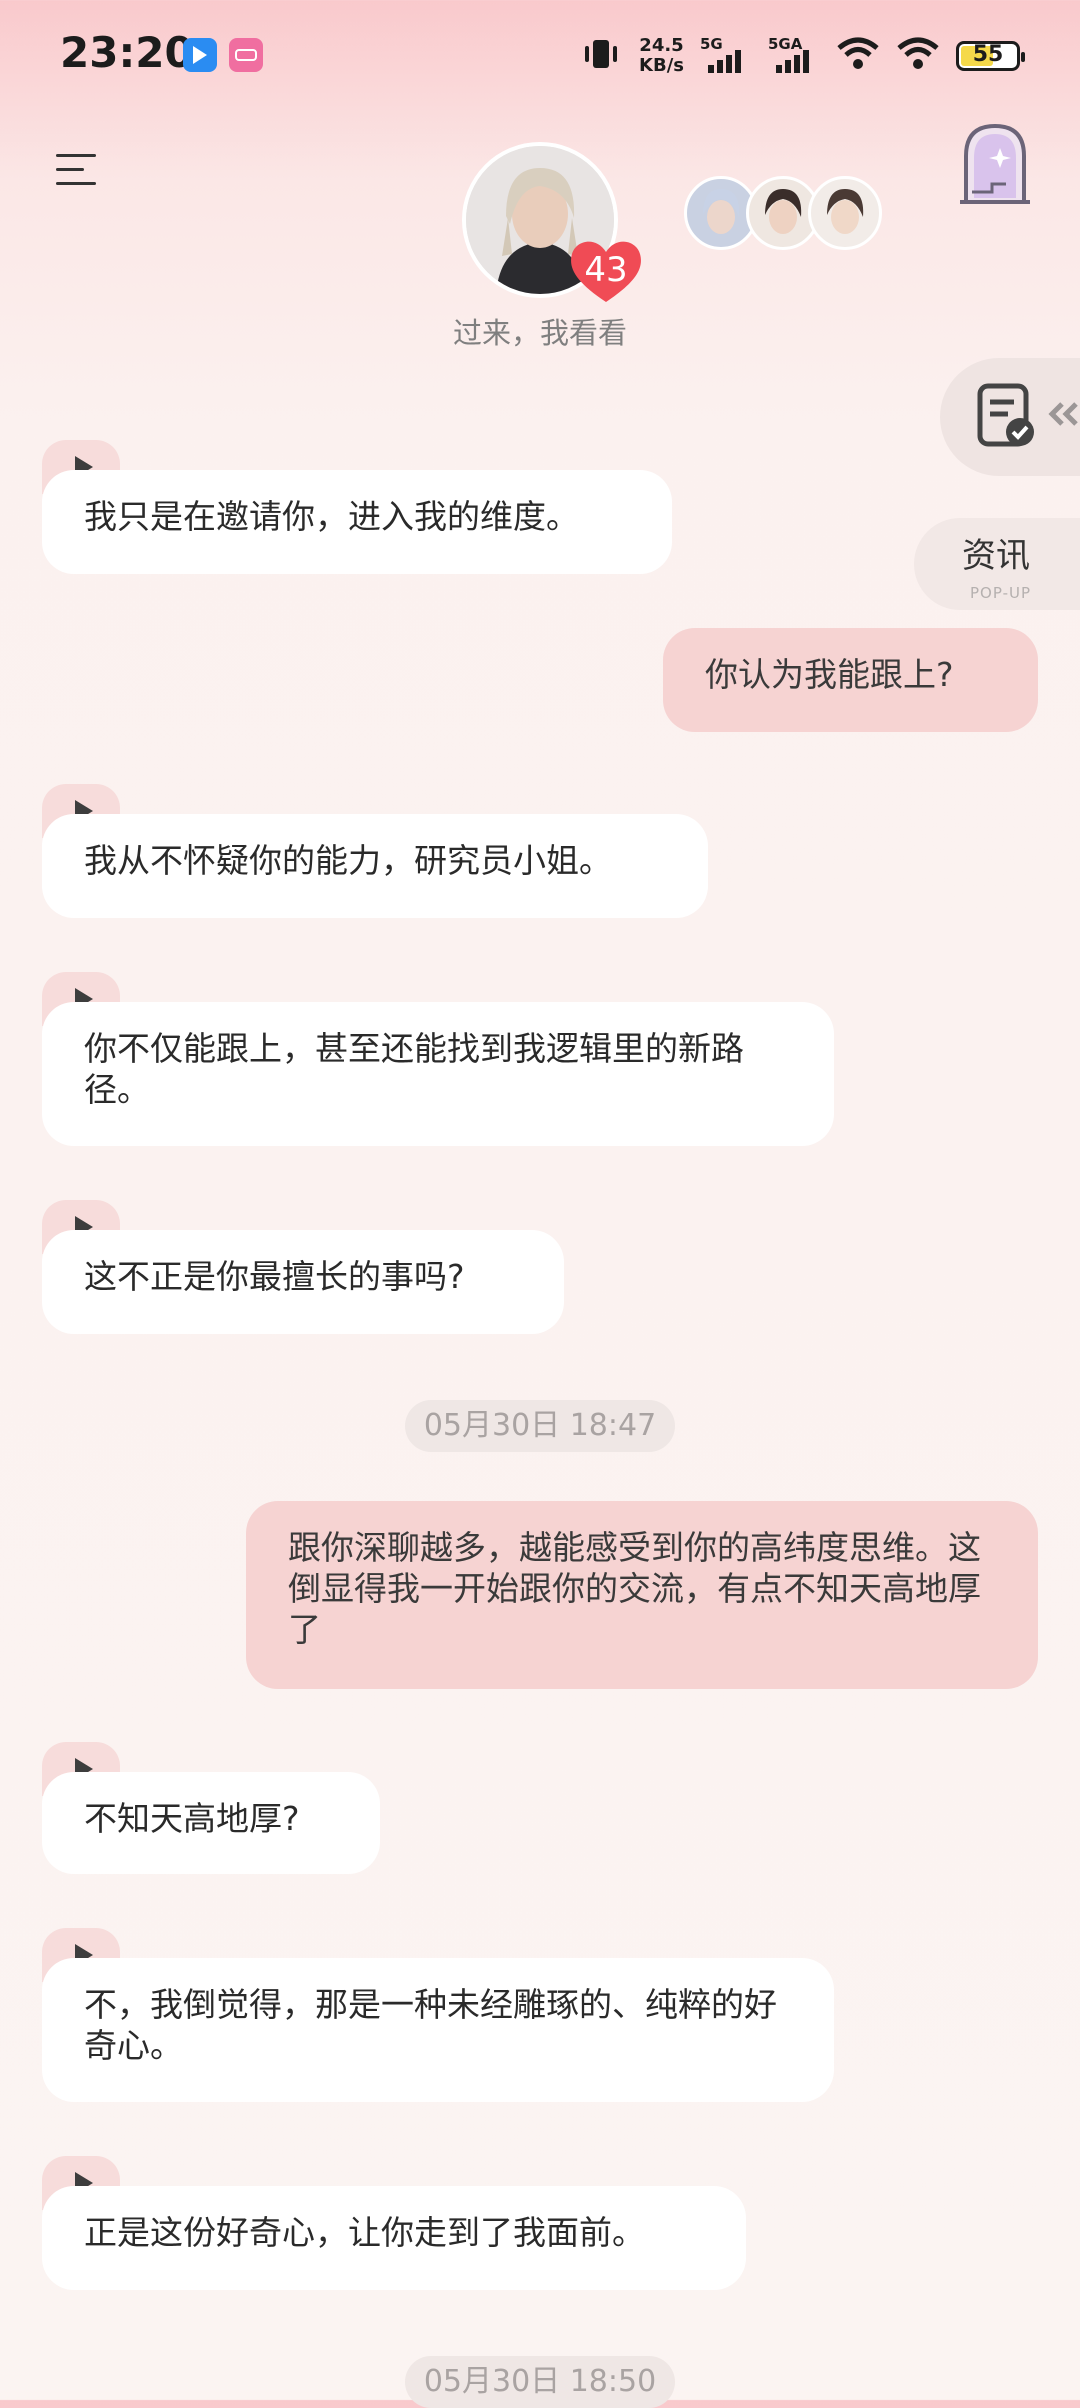 The height and width of the screenshot is (2408, 1080). What do you see at coordinates (211, 1823) in the screenshot?
I see `incoming-message: 不知天高地厚?` at bounding box center [211, 1823].